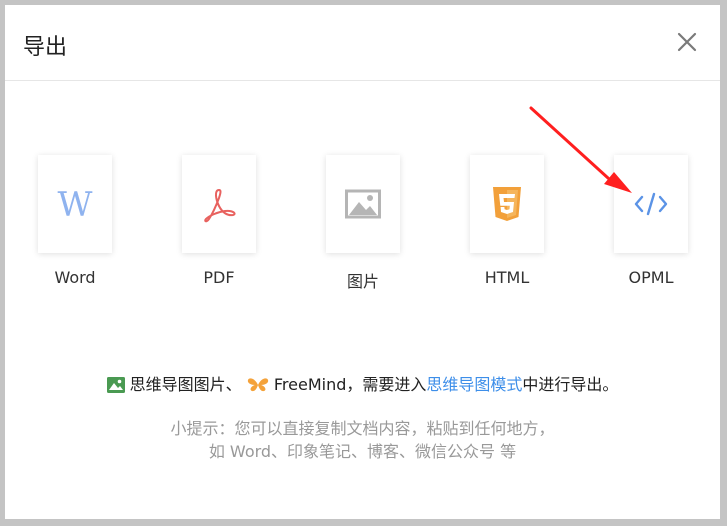 The width and height of the screenshot is (727, 526). Describe the element at coordinates (185, 384) in the screenshot. I see `mindmap-note-text-1: 思维导图图片、` at that location.